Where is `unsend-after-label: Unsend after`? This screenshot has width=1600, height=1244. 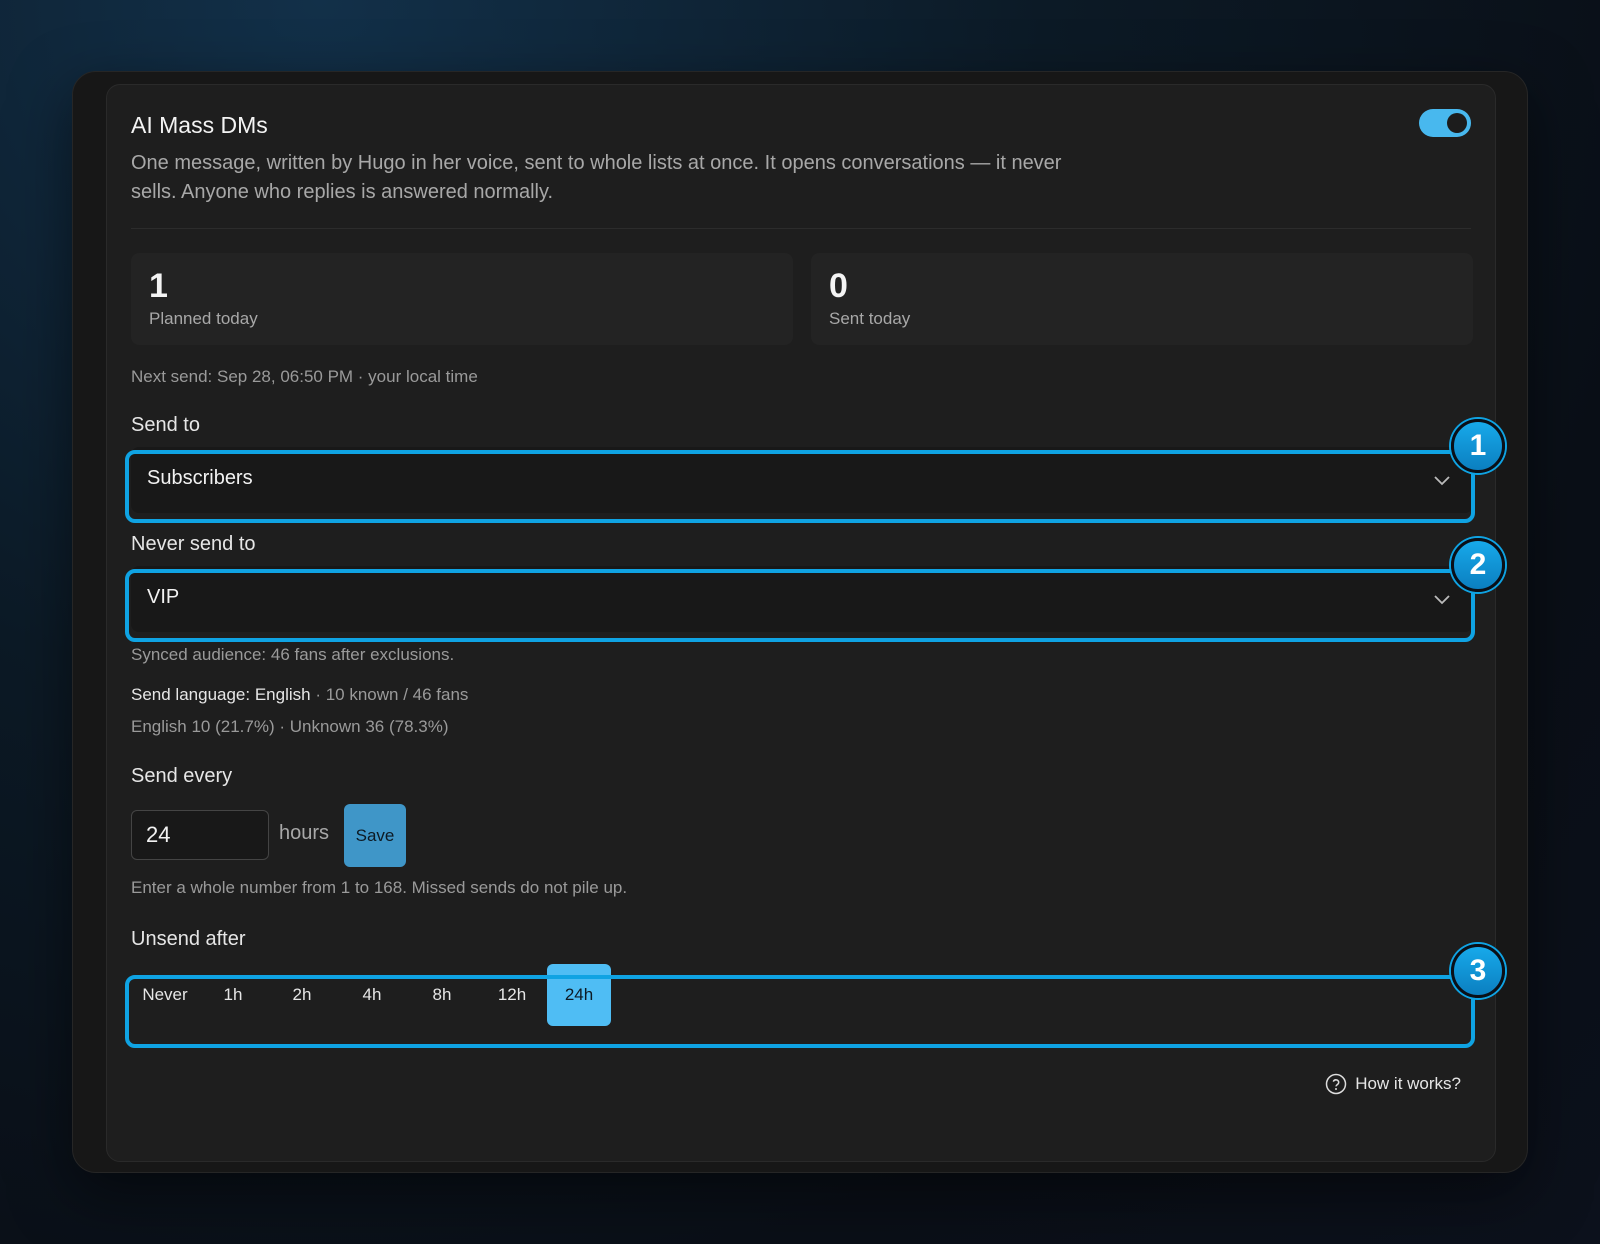 unsend-after-label: Unsend after is located at coordinates (188, 939).